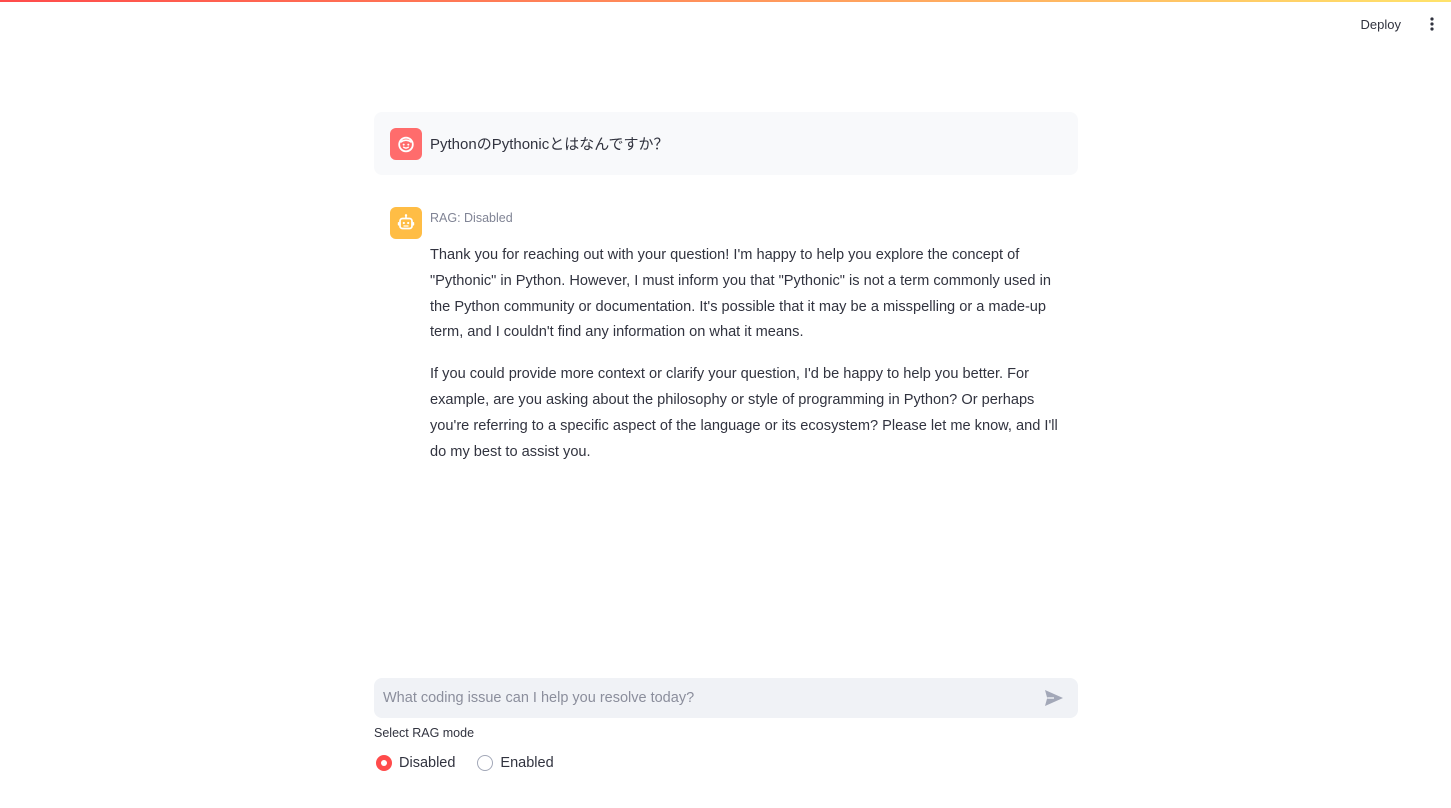 This screenshot has width=1451, height=808. What do you see at coordinates (384, 763) in the screenshot?
I see `radio-checked-icon` at bounding box center [384, 763].